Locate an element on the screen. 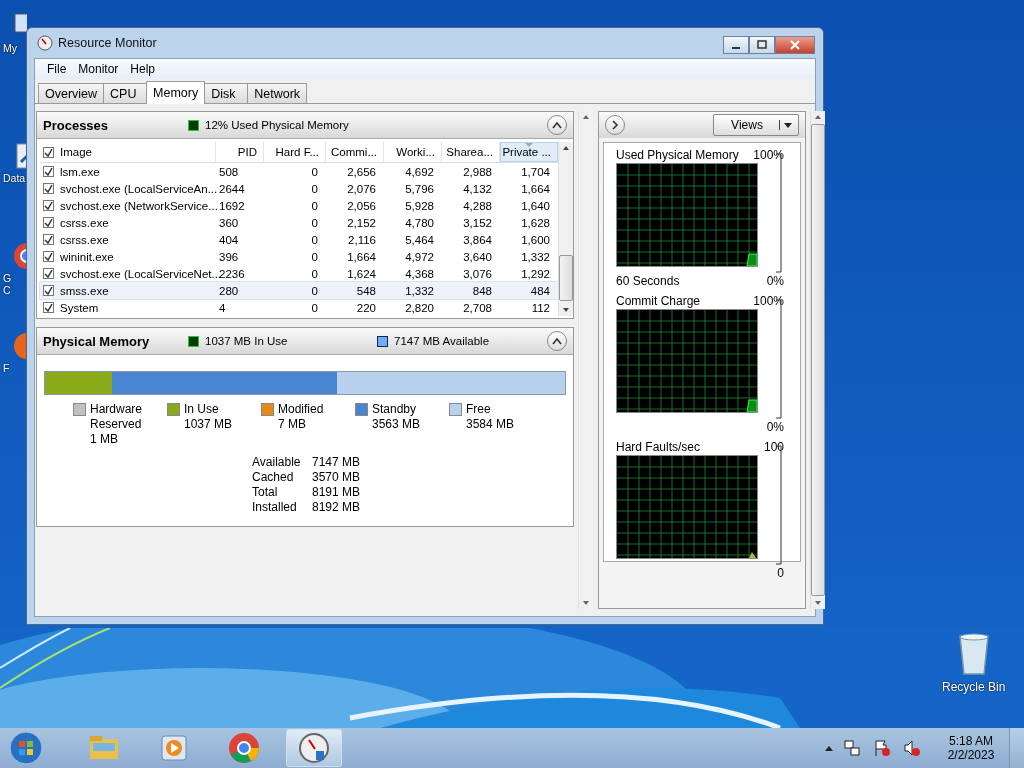 This screenshot has height=768, width=1024. table-row: lsm.exe 508 0 2,656 4,692 2,988 1,704 is located at coordinates (299, 171).